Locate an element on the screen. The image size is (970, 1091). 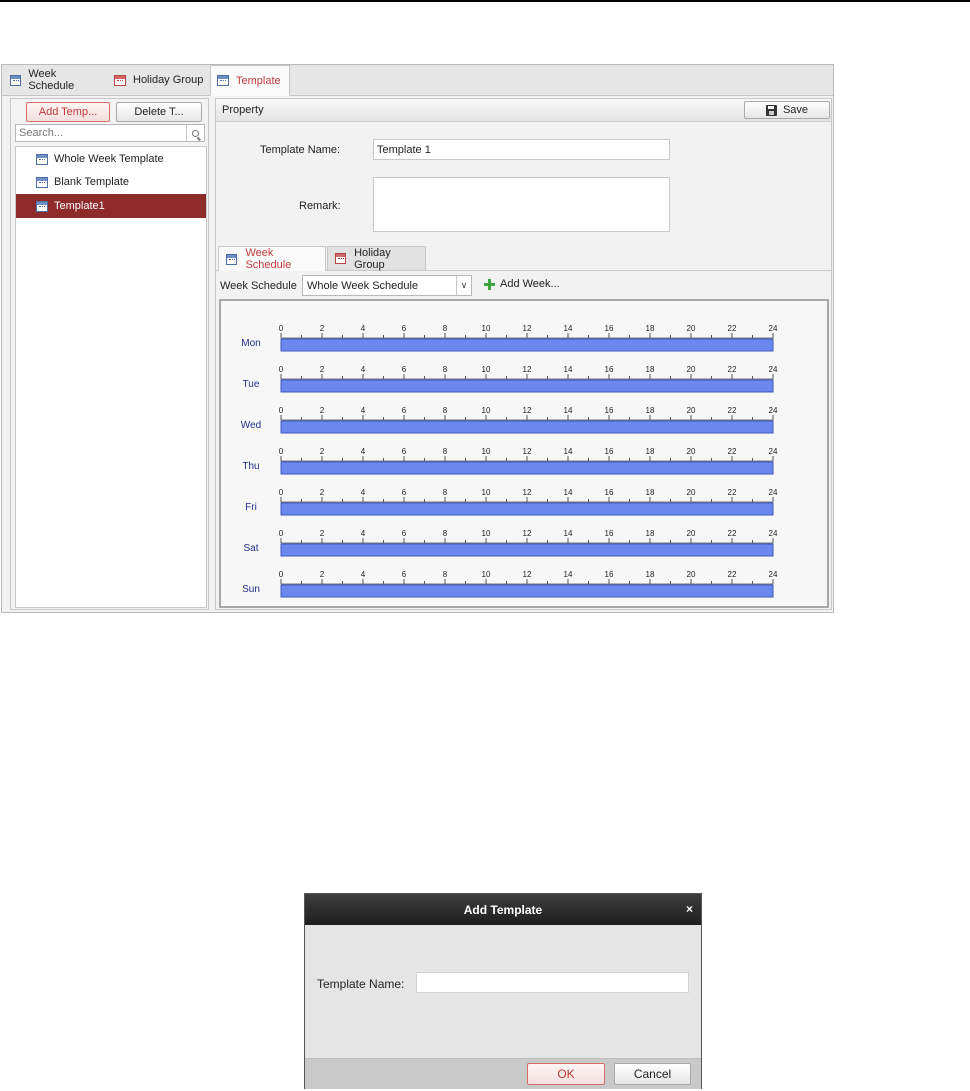
save-button: Save is located at coordinates (787, 110).